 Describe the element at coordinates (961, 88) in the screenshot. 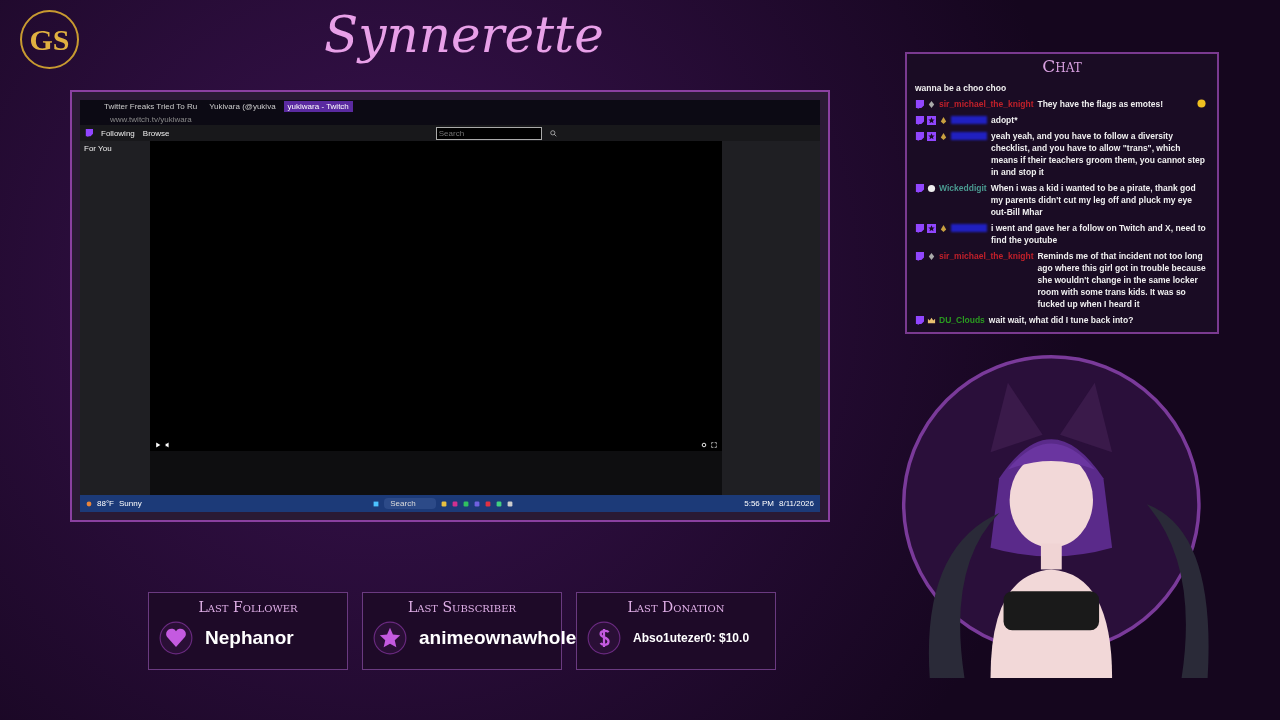

I see `chat-message: wanna be a choo choo` at that location.